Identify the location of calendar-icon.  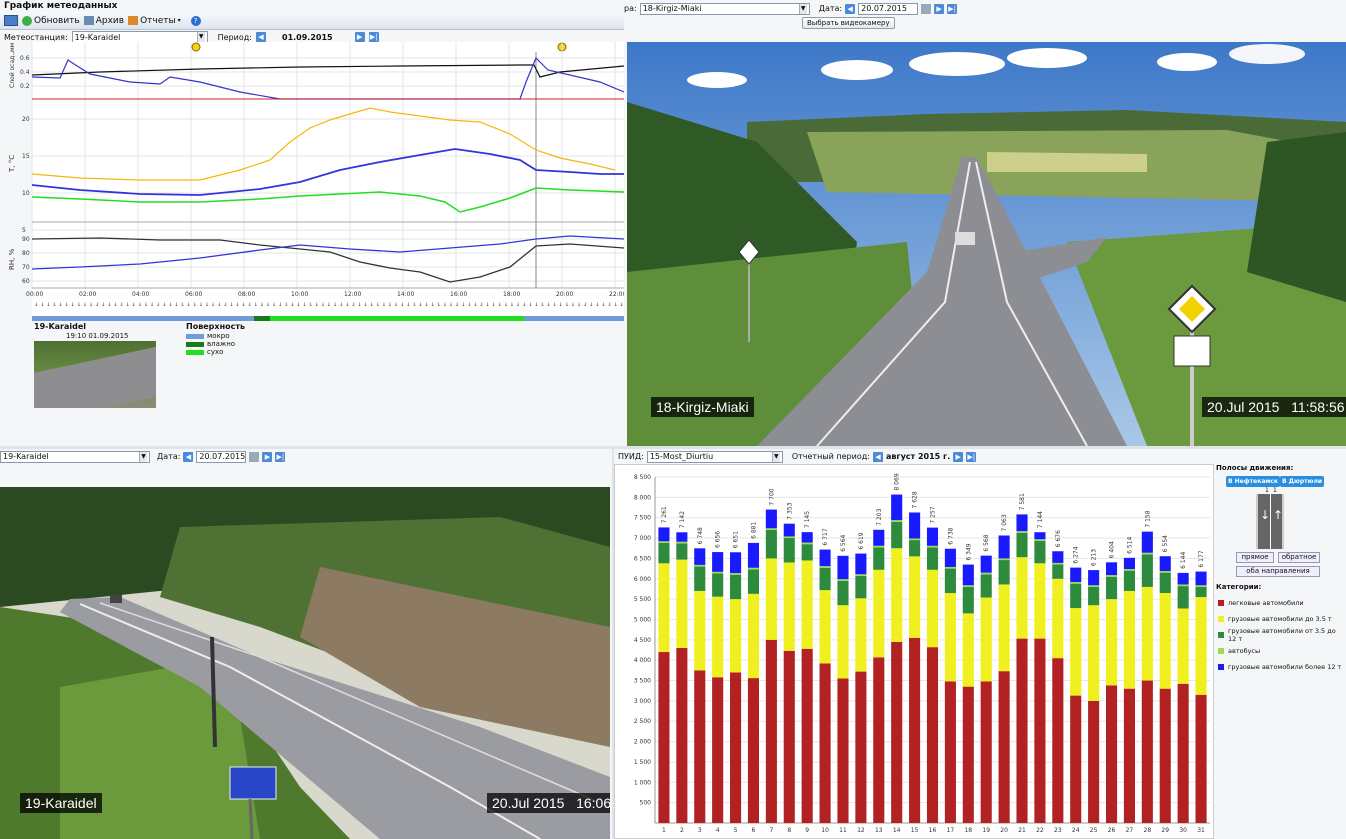
(926, 8).